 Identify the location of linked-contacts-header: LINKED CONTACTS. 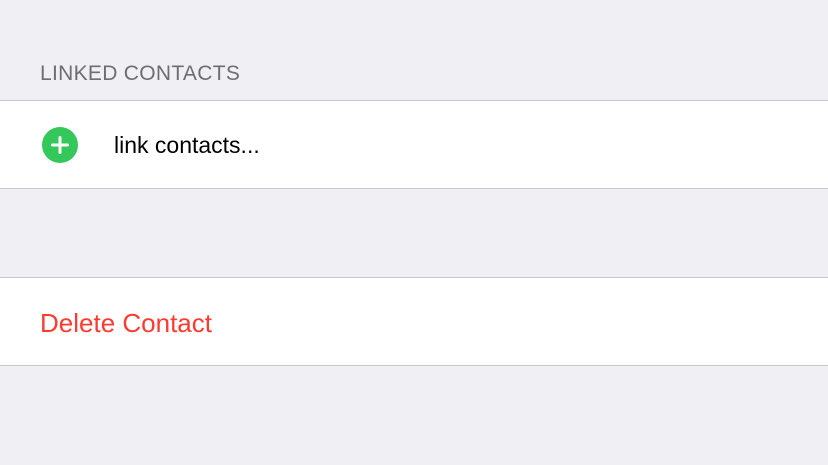
(140, 73).